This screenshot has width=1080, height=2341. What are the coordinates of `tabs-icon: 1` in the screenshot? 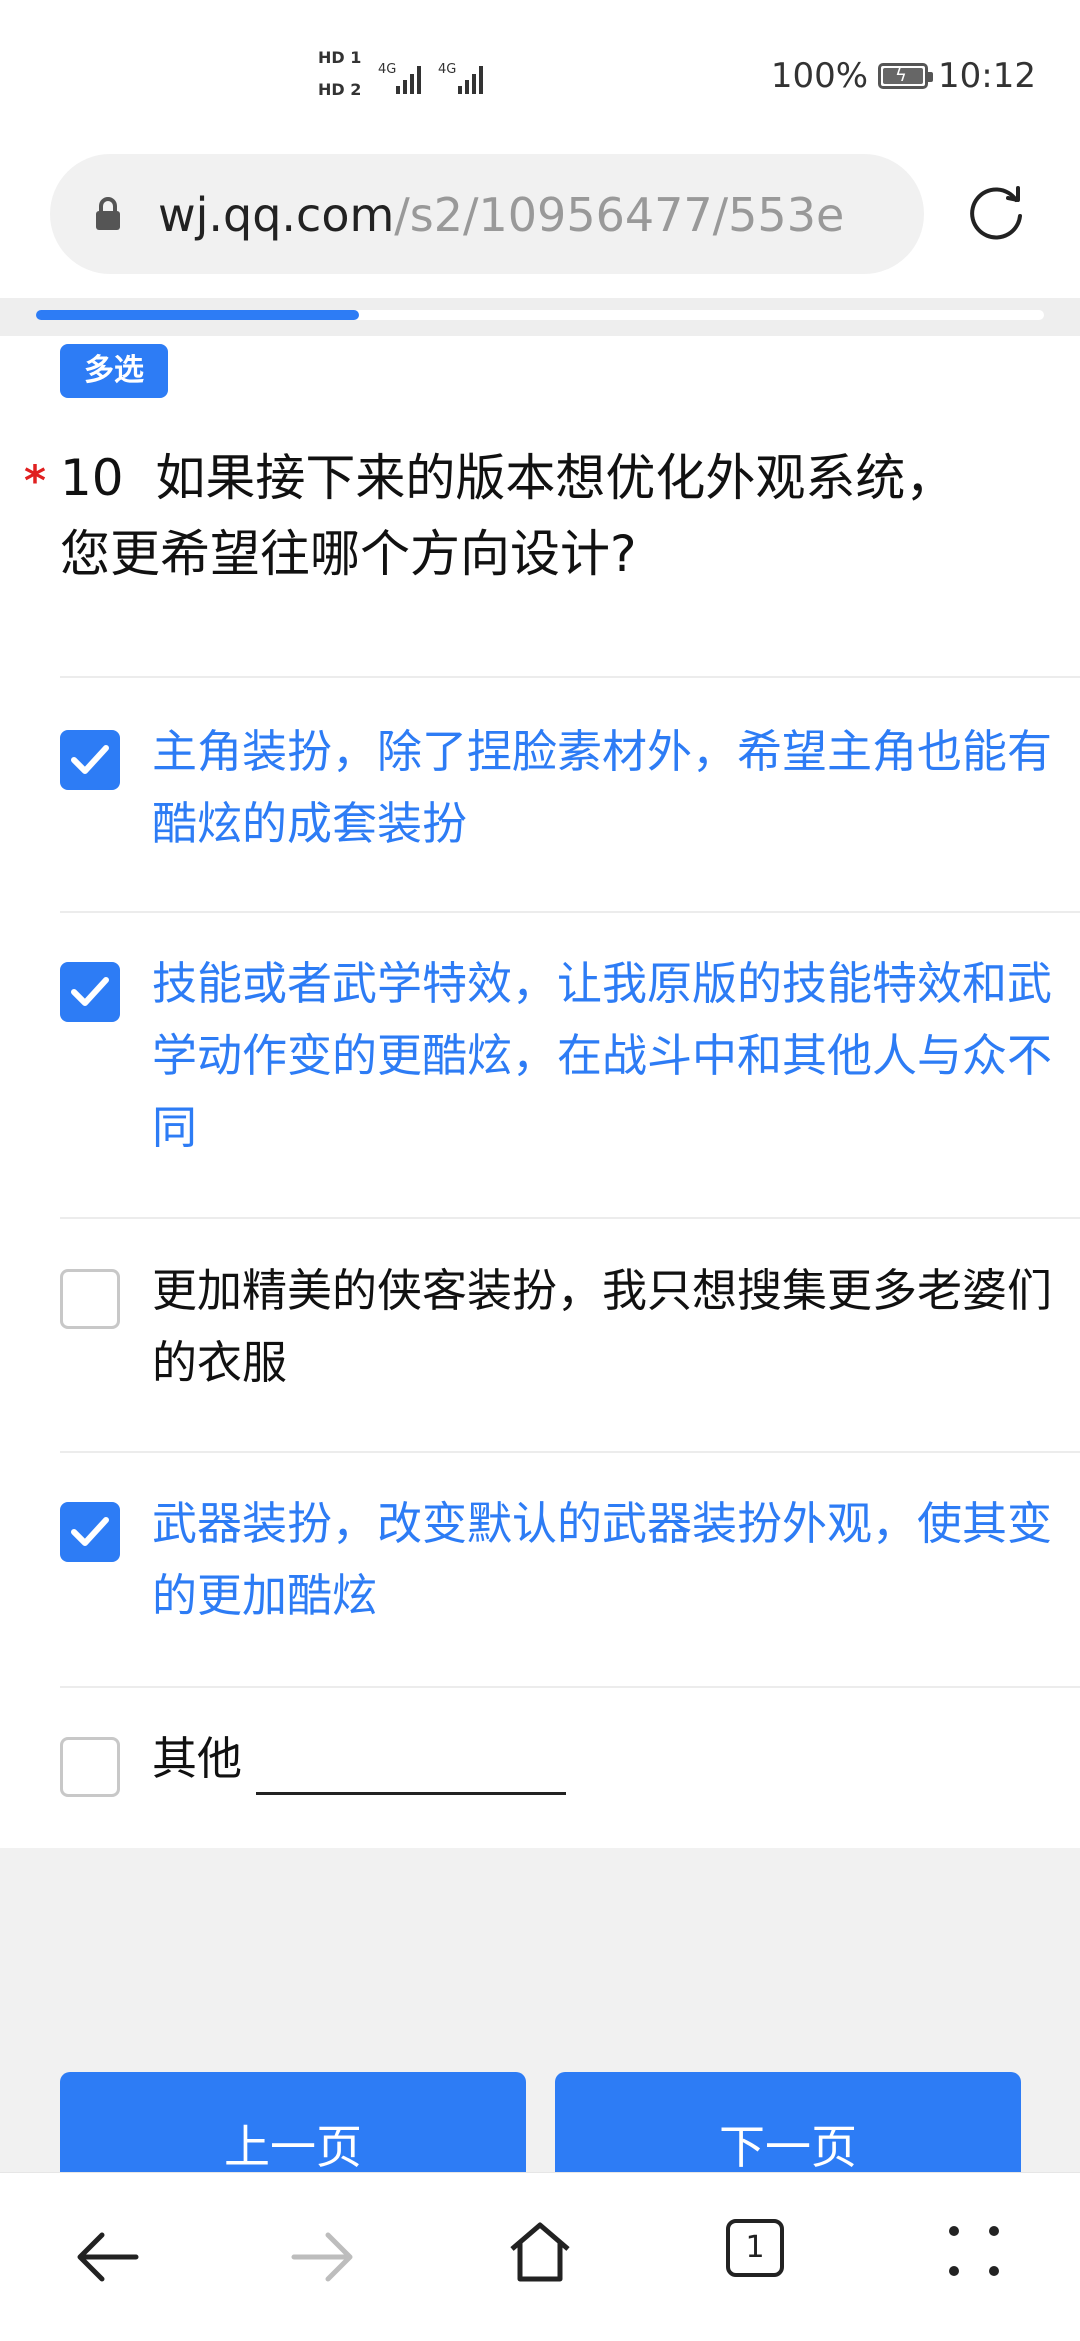 It's located at (755, 2248).